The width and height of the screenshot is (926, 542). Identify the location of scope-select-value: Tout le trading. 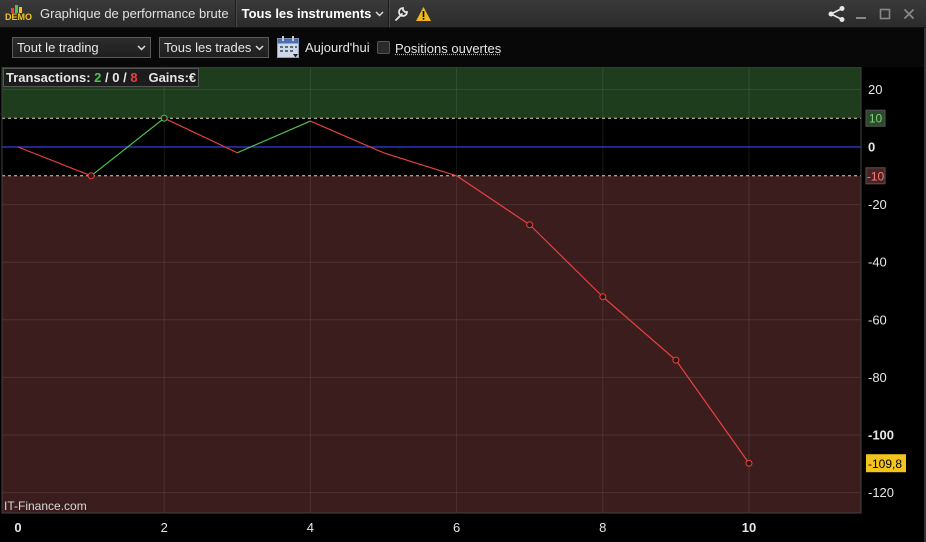
(58, 47).